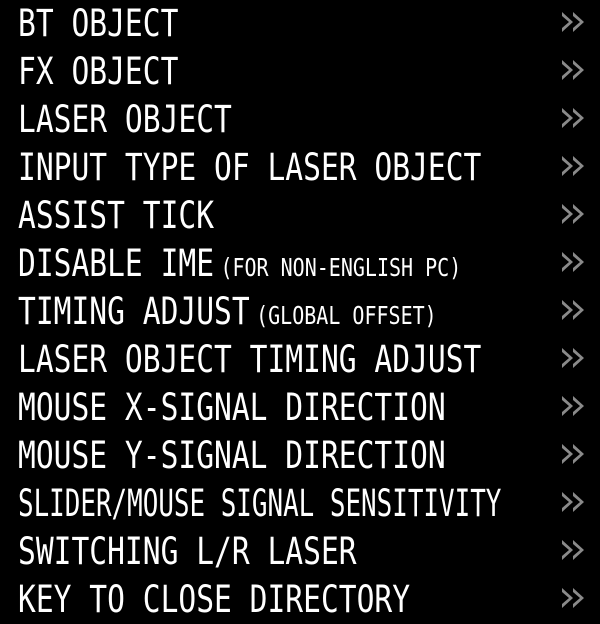  I want to click on menu-item-label: SWITCHING L/R LASER, so click(187, 551).